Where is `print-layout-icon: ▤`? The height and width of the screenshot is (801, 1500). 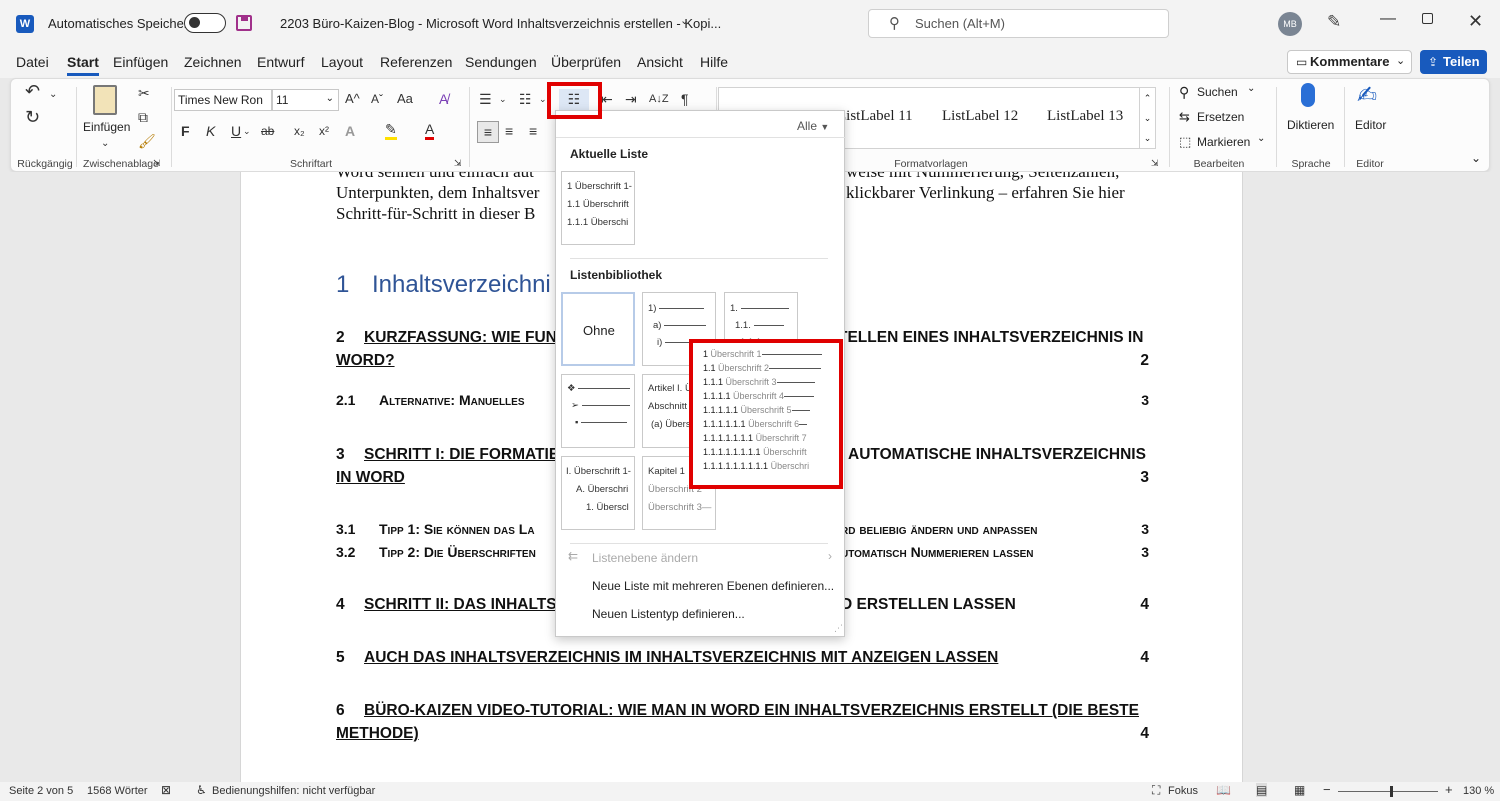
print-layout-icon: ▤ is located at coordinates (1262, 790).